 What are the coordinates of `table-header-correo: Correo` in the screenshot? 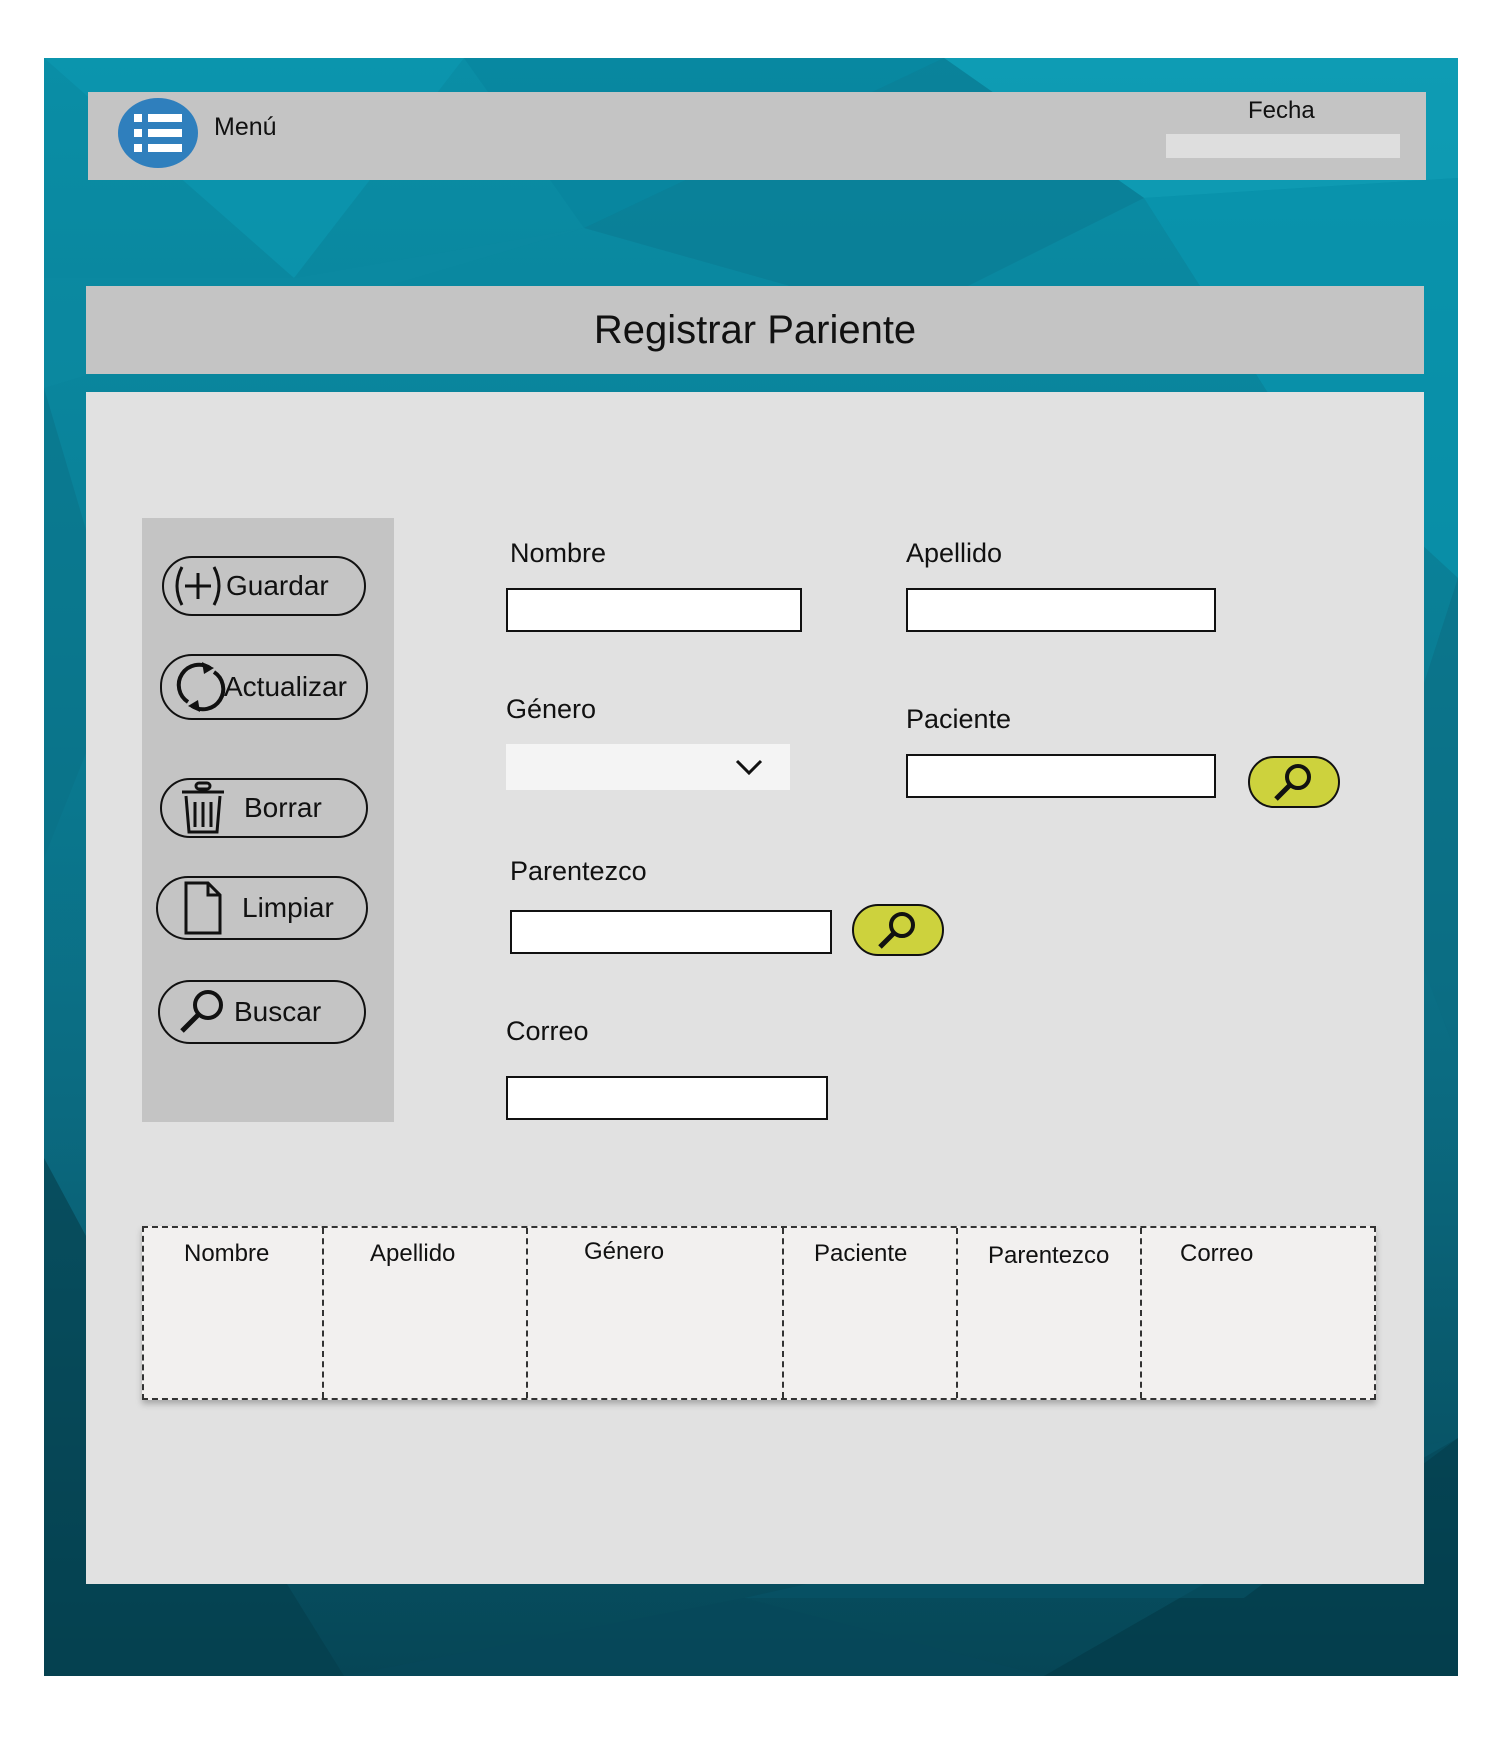 It's located at (1217, 1253).